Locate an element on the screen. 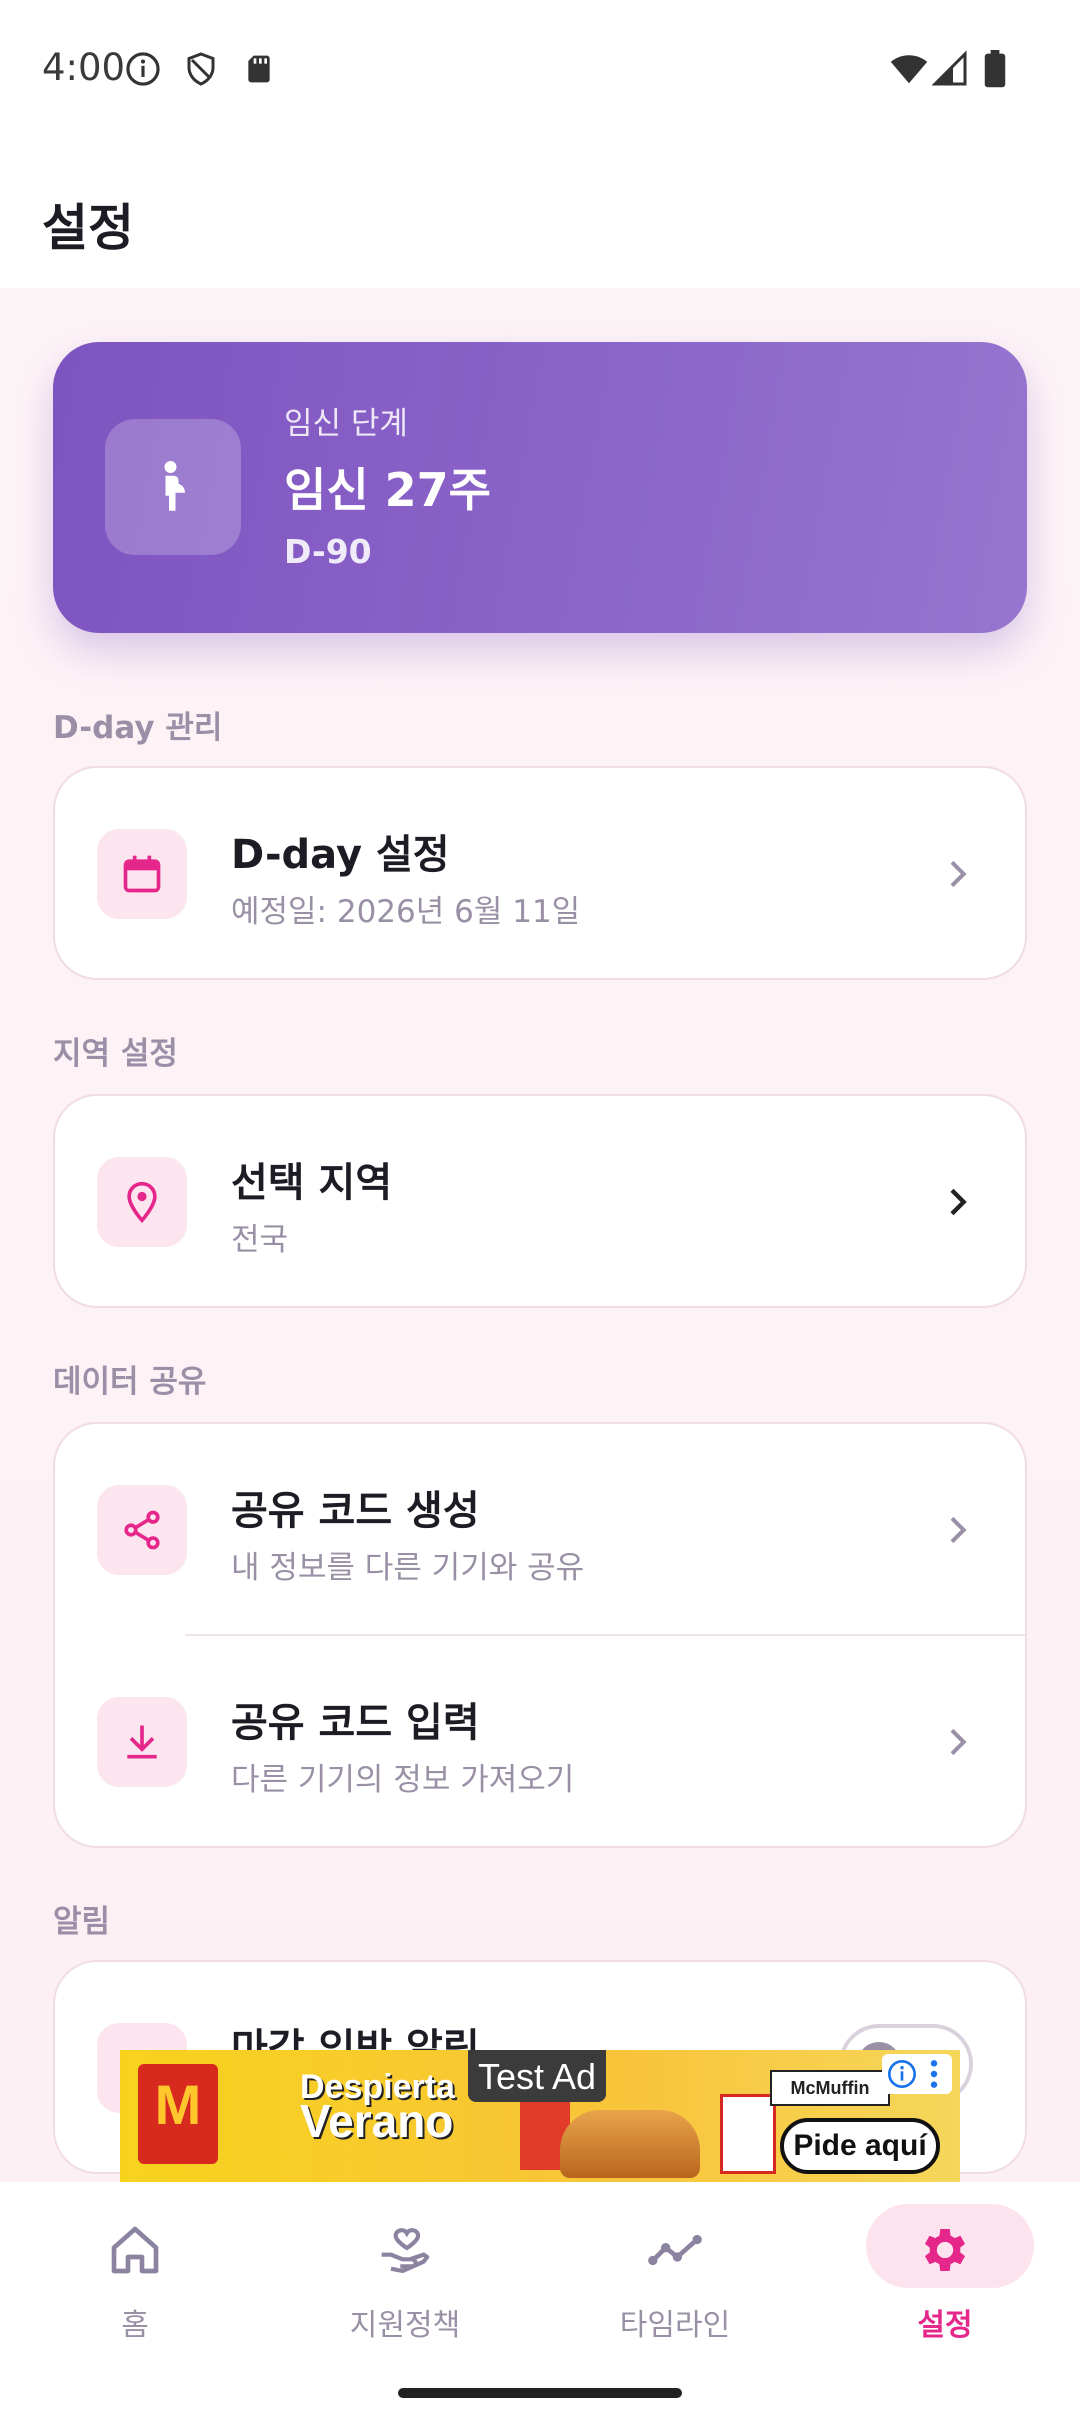 This screenshot has height=2424, width=1080. nav-settings-label: 설정 is located at coordinates (945, 2325).